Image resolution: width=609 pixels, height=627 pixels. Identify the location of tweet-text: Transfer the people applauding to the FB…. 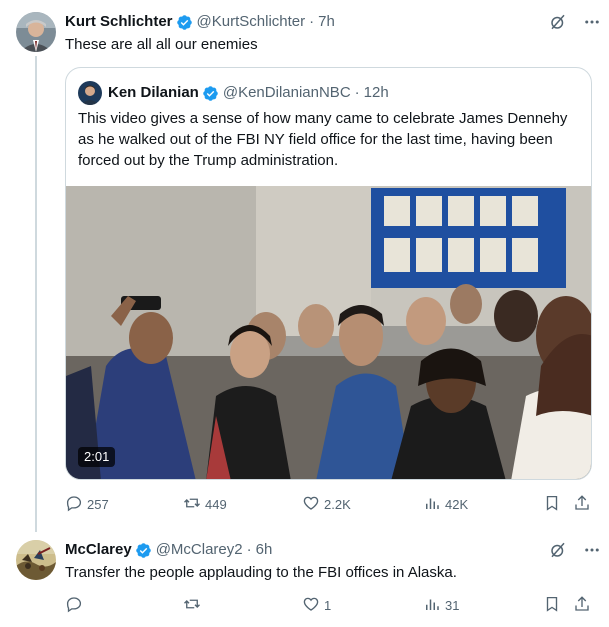
(261, 572).